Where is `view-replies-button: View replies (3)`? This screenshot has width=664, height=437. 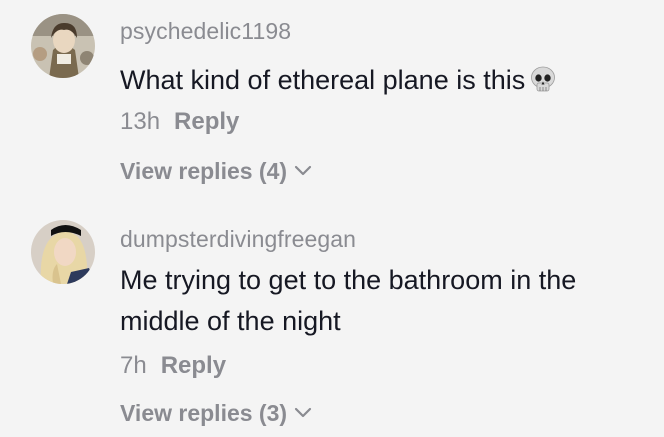 view-replies-button: View replies (3) is located at coordinates (216, 413).